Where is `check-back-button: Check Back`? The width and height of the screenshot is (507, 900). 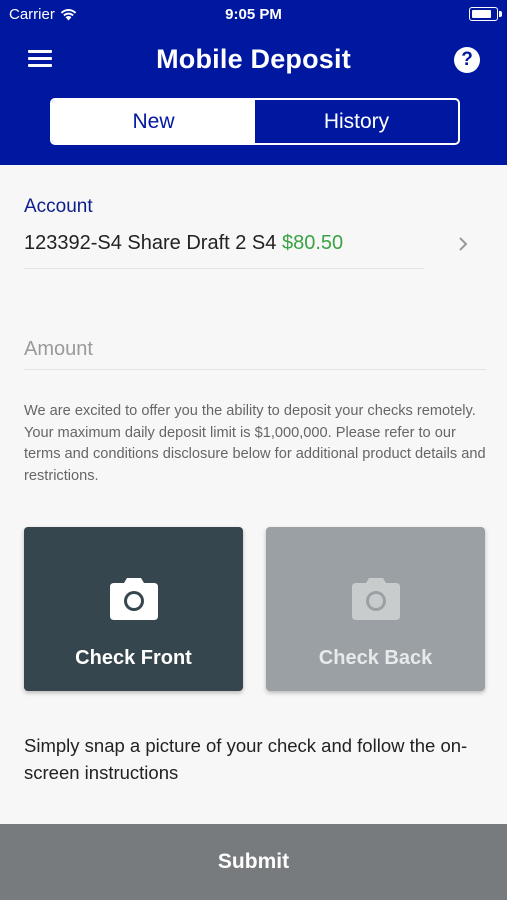
check-back-button: Check Back is located at coordinates (375, 609).